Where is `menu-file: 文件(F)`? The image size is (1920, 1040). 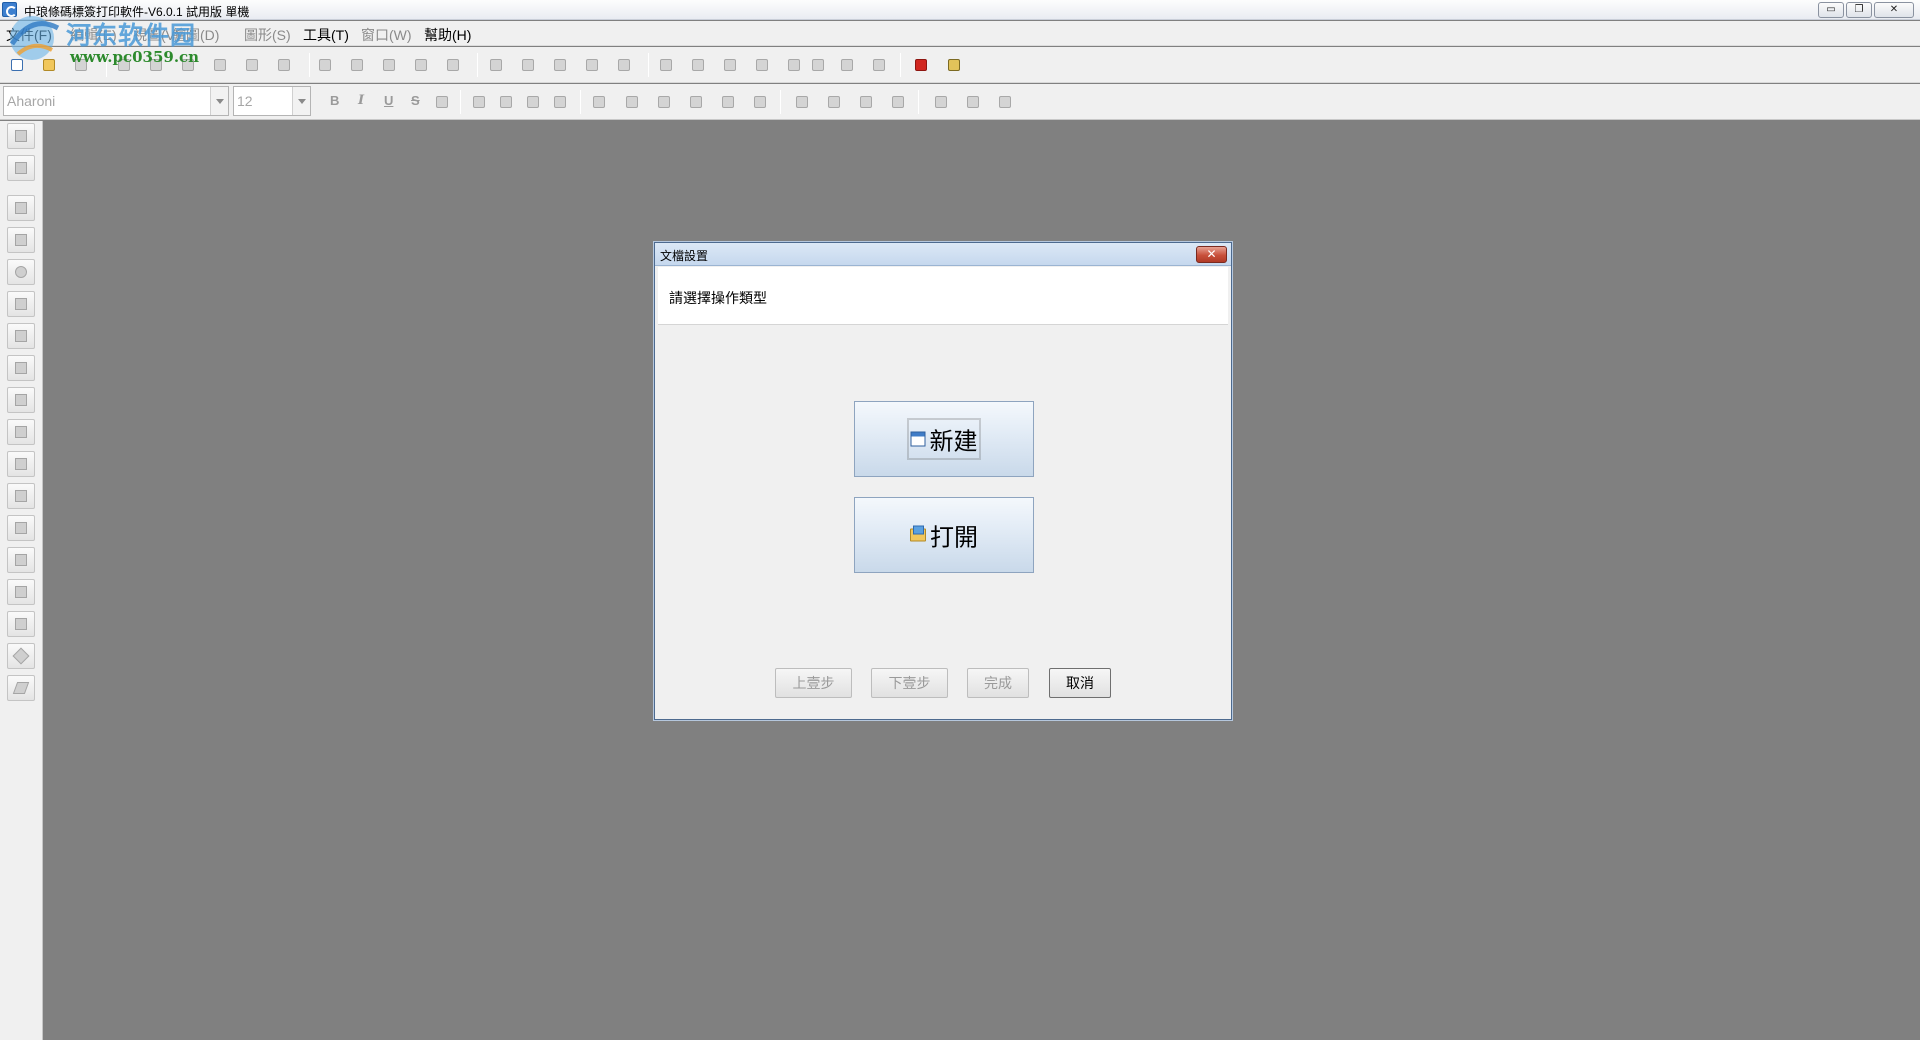
menu-file: 文件(F) is located at coordinates (29, 35).